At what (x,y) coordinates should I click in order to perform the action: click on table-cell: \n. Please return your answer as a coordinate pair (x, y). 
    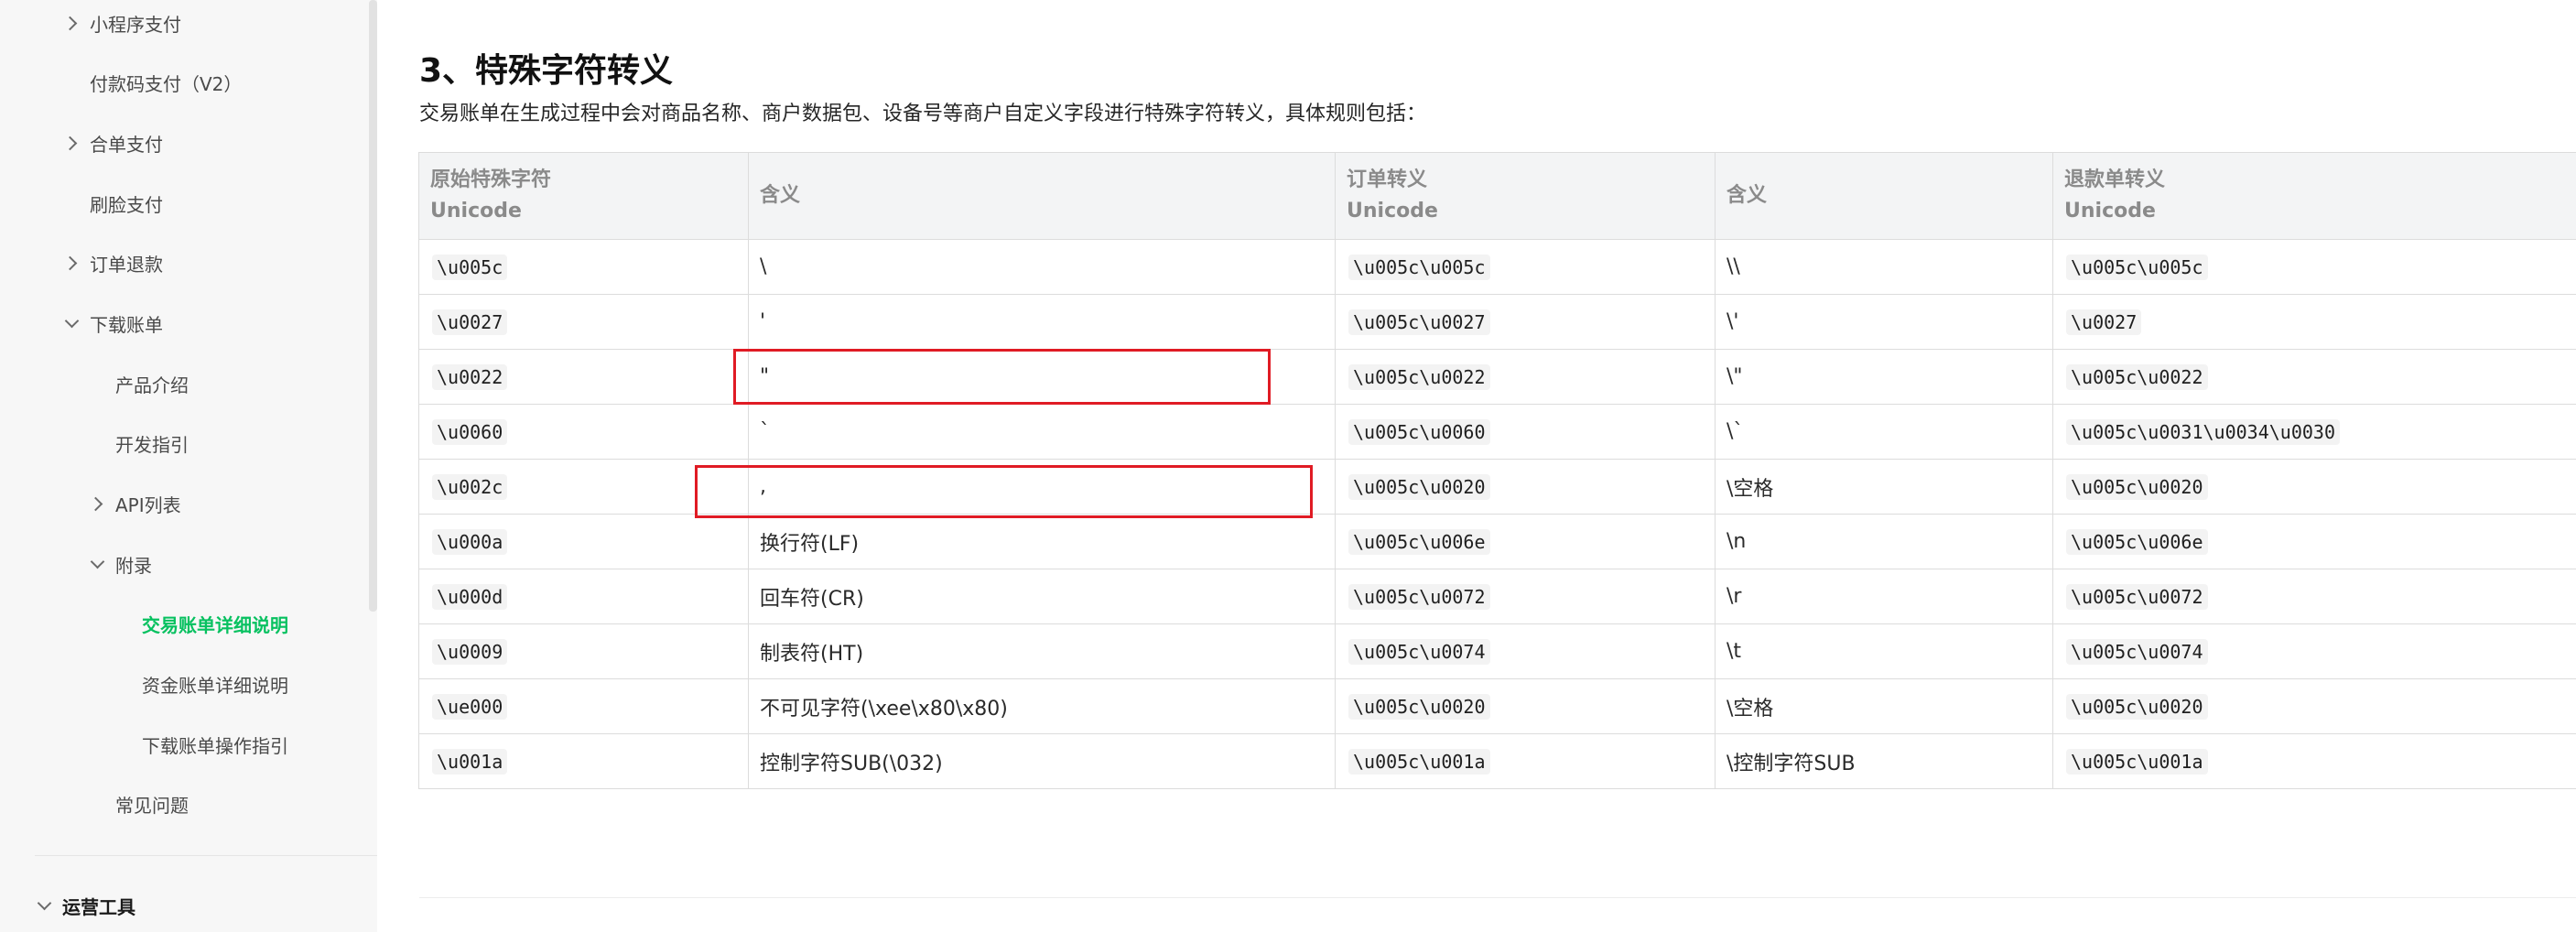
    Looking at the image, I should click on (1884, 541).